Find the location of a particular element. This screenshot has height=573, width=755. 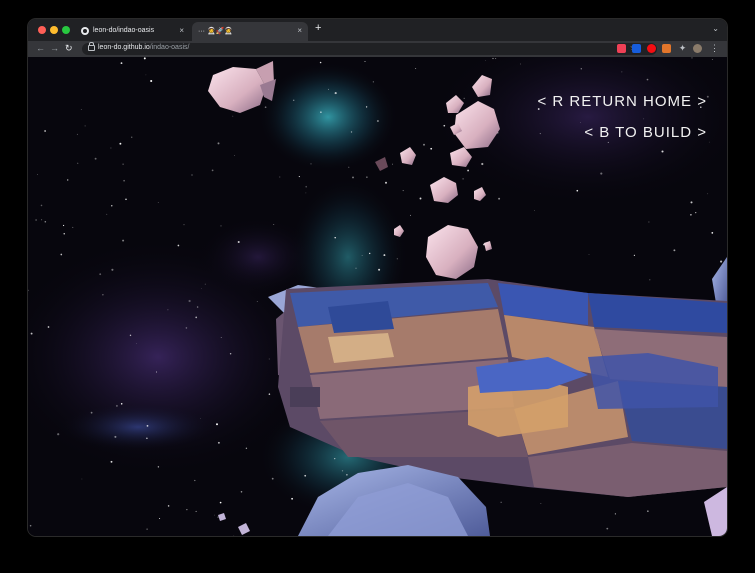

tab-title: ··· 🧑‍🚀🚀🧑‍🚀 is located at coordinates (216, 31).